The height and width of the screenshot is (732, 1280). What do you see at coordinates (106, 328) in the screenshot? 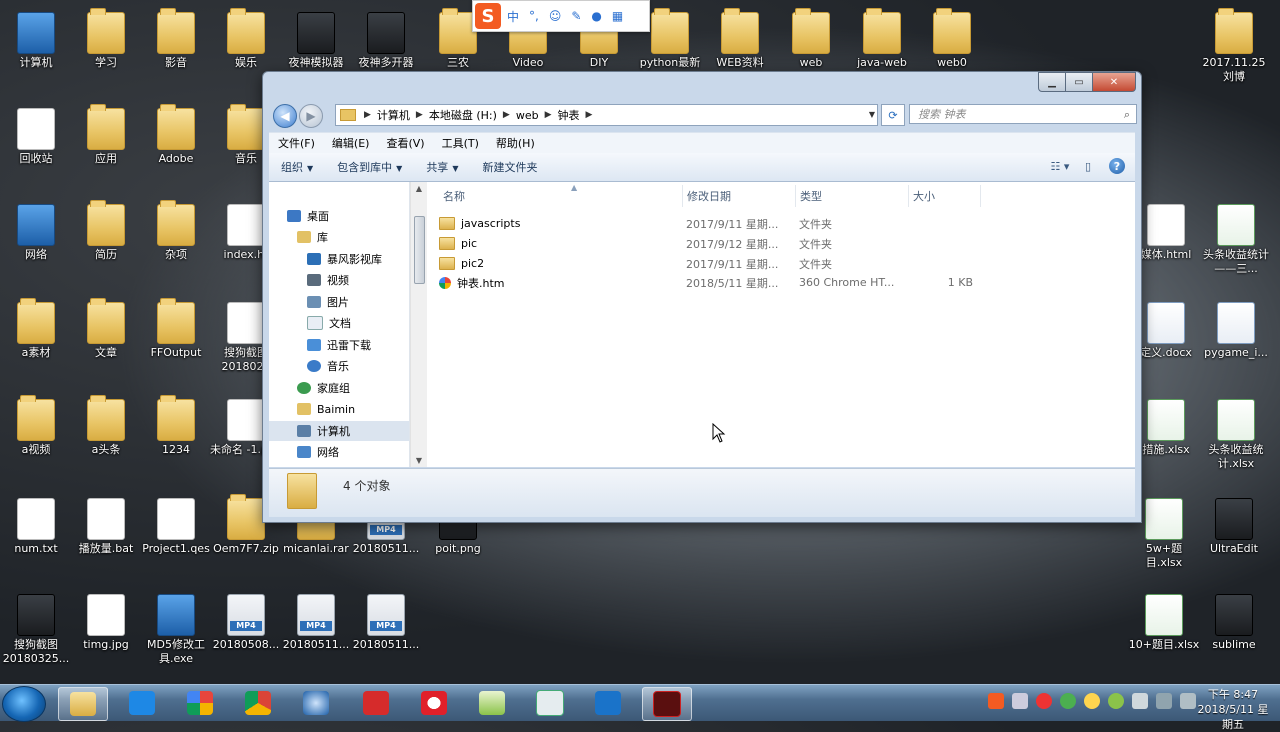
I see `desktop-icon-folder: 文章` at bounding box center [106, 328].